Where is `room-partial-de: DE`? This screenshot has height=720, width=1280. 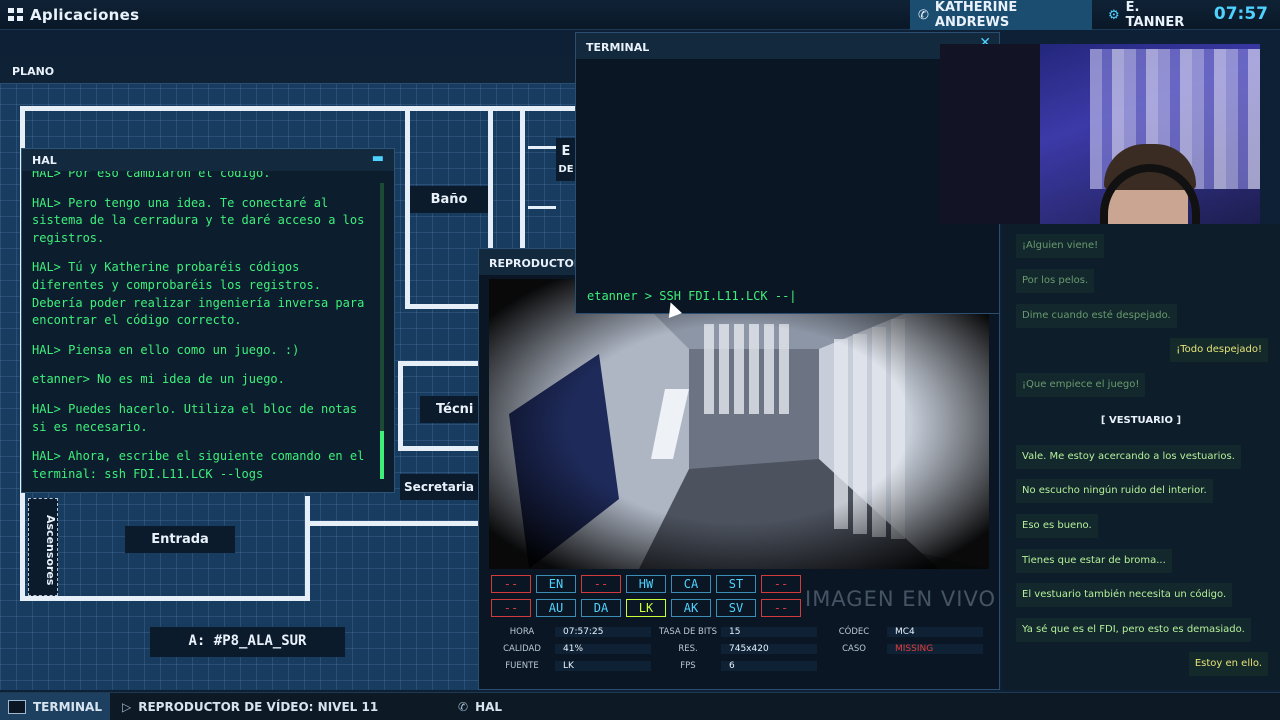 room-partial-de: DE is located at coordinates (566, 169).